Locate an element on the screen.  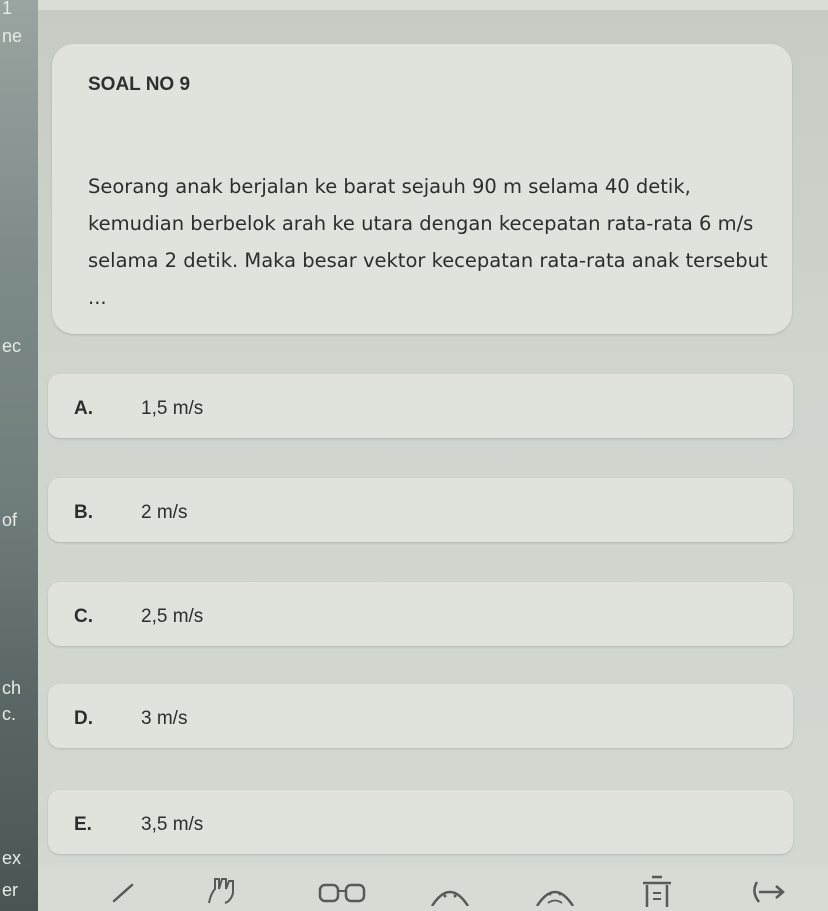
hand-icon is located at coordinates (225, 890).